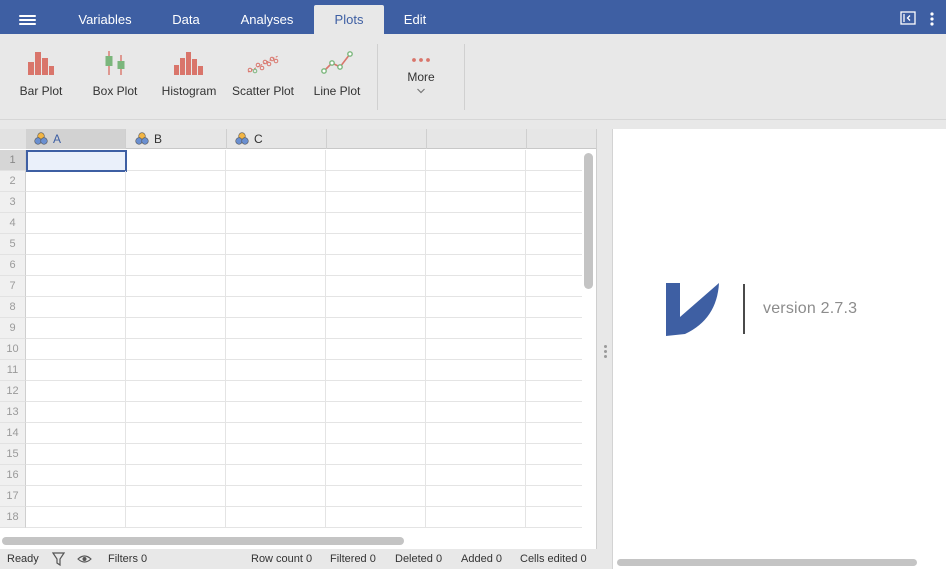  What do you see at coordinates (189, 78) in the screenshot?
I see `histogram-button: Histogram` at bounding box center [189, 78].